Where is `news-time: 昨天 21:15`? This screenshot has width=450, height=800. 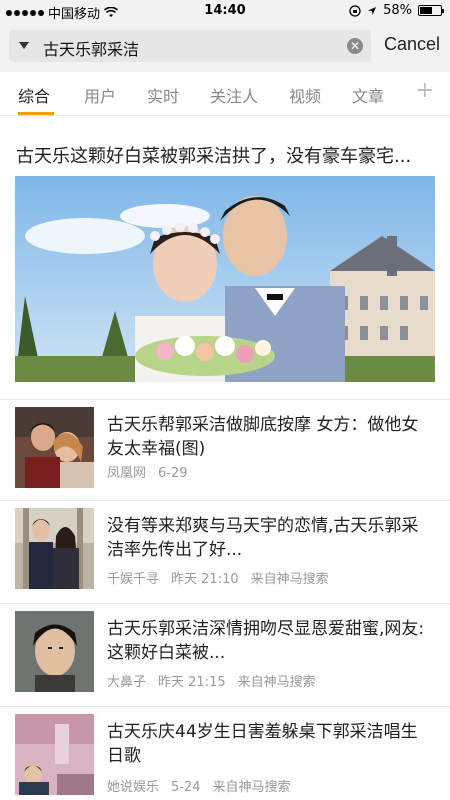
news-time: 昨天 21:15 is located at coordinates (192, 682).